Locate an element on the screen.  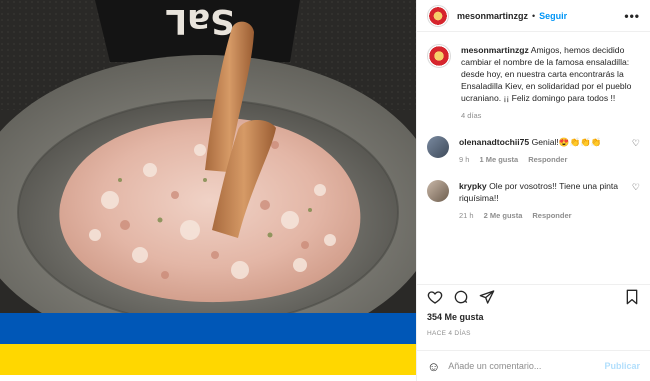
comment-text: Genial!😍👏👏👏 is located at coordinates (566, 142).